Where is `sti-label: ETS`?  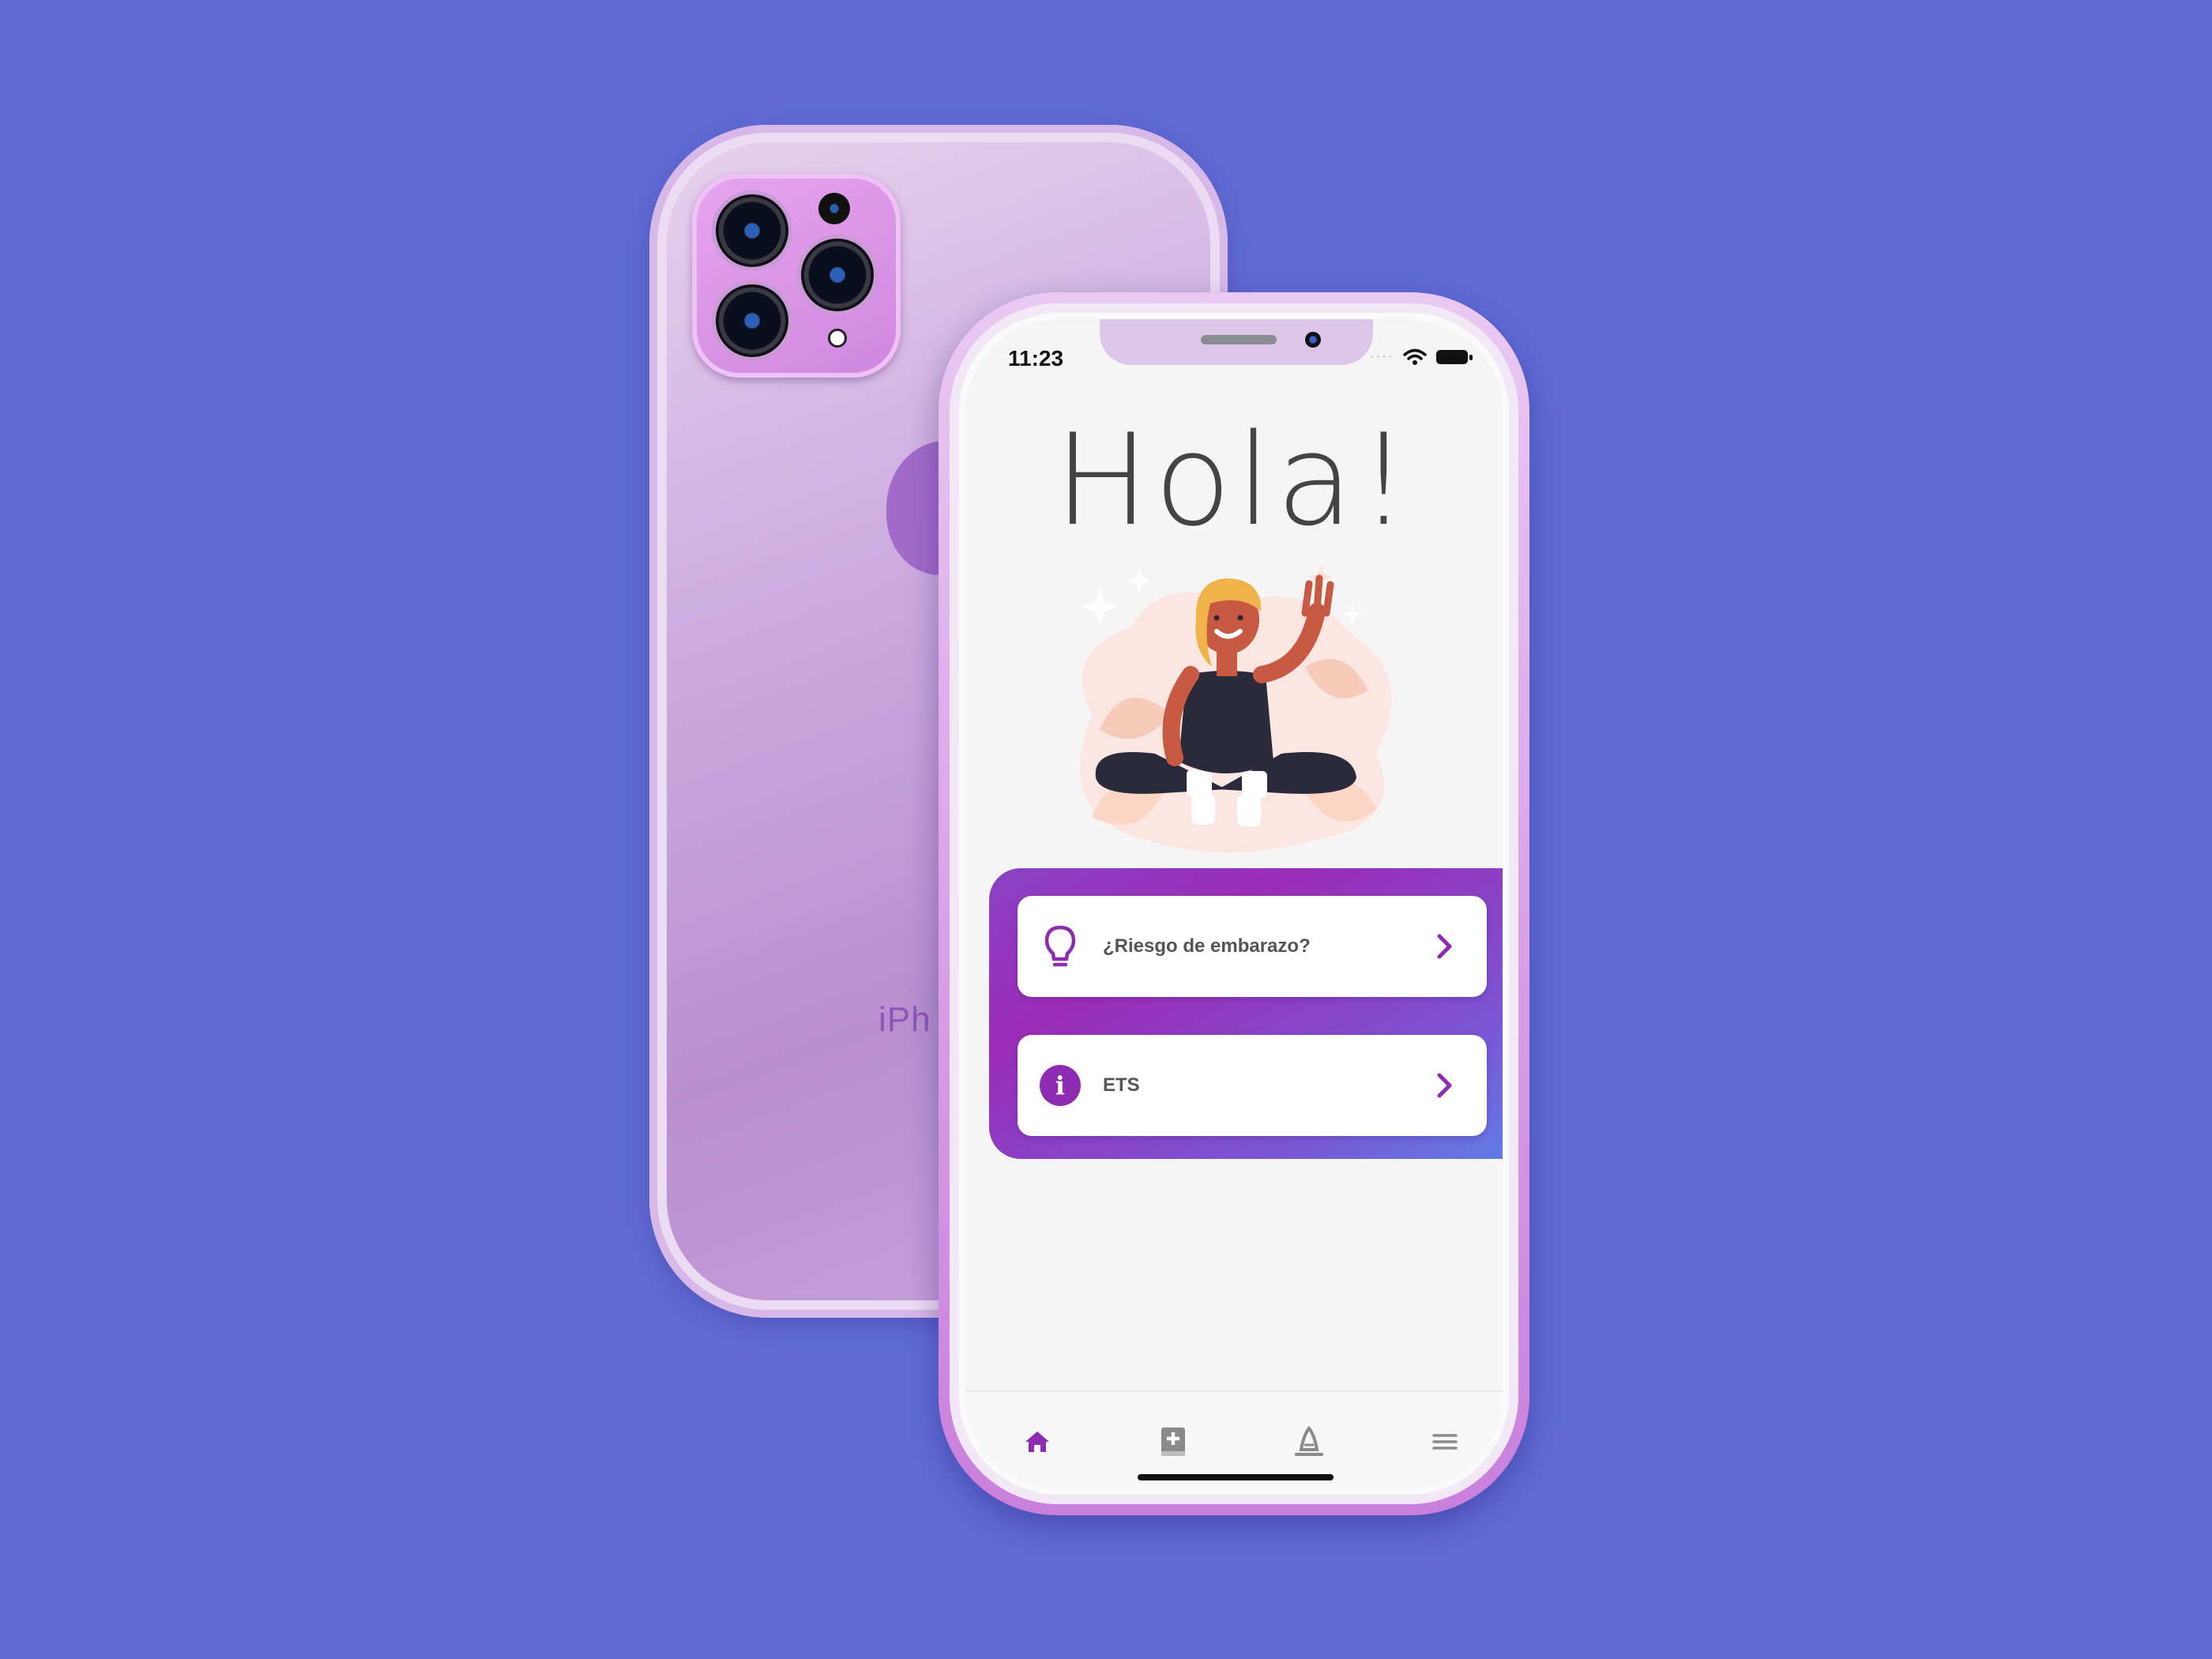 sti-label: ETS is located at coordinates (1121, 1085).